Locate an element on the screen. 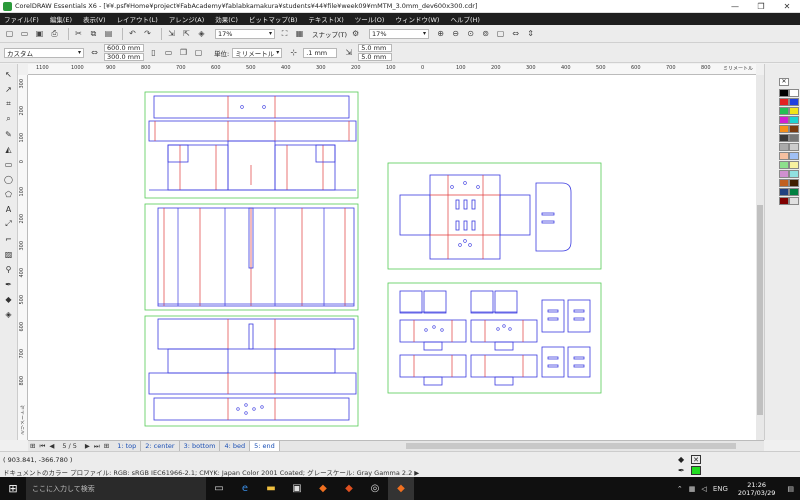 The image size is (800, 500). vertical-ruler: 300 200 100 0 100 200 300 400 500 600 700 800 ミリメートル is located at coordinates (23, 257).